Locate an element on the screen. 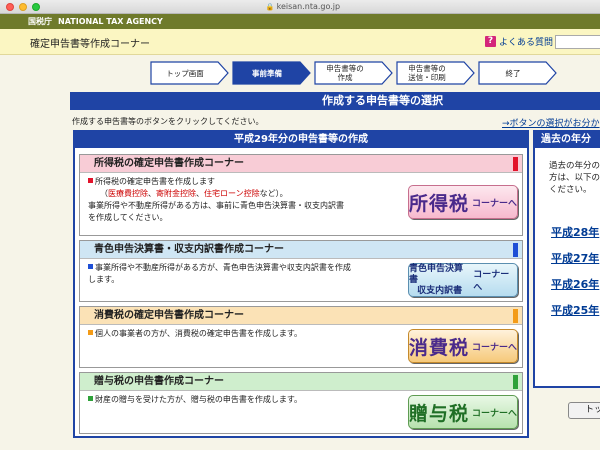  blue-return-corner-button: 青色申告決算書 収支内訳書 コーナーへ is located at coordinates (463, 280).